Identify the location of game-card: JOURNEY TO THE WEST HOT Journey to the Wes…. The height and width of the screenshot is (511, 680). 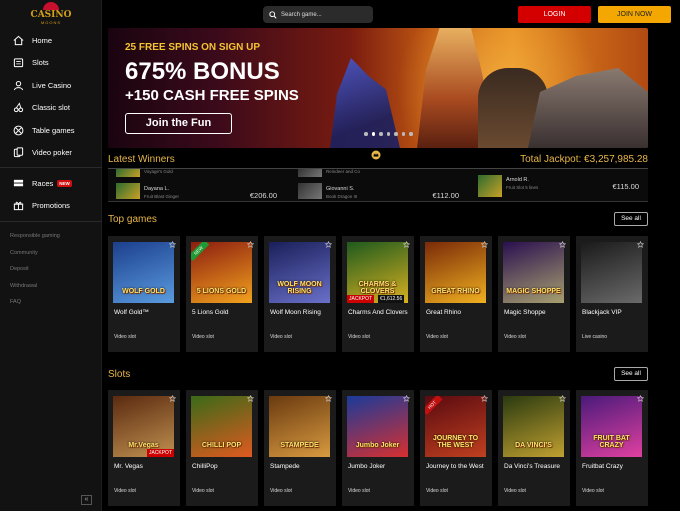
(456, 448).